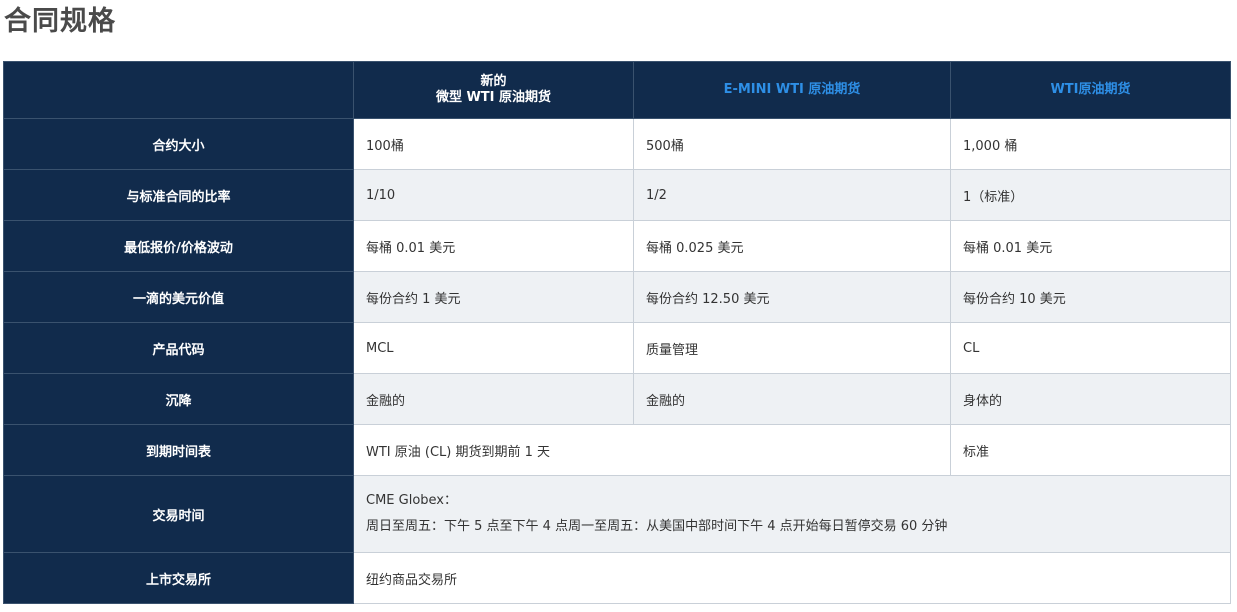 The width and height of the screenshot is (1237, 612). What do you see at coordinates (792, 348) in the screenshot?
I see `cell-emini: 质量管理` at bounding box center [792, 348].